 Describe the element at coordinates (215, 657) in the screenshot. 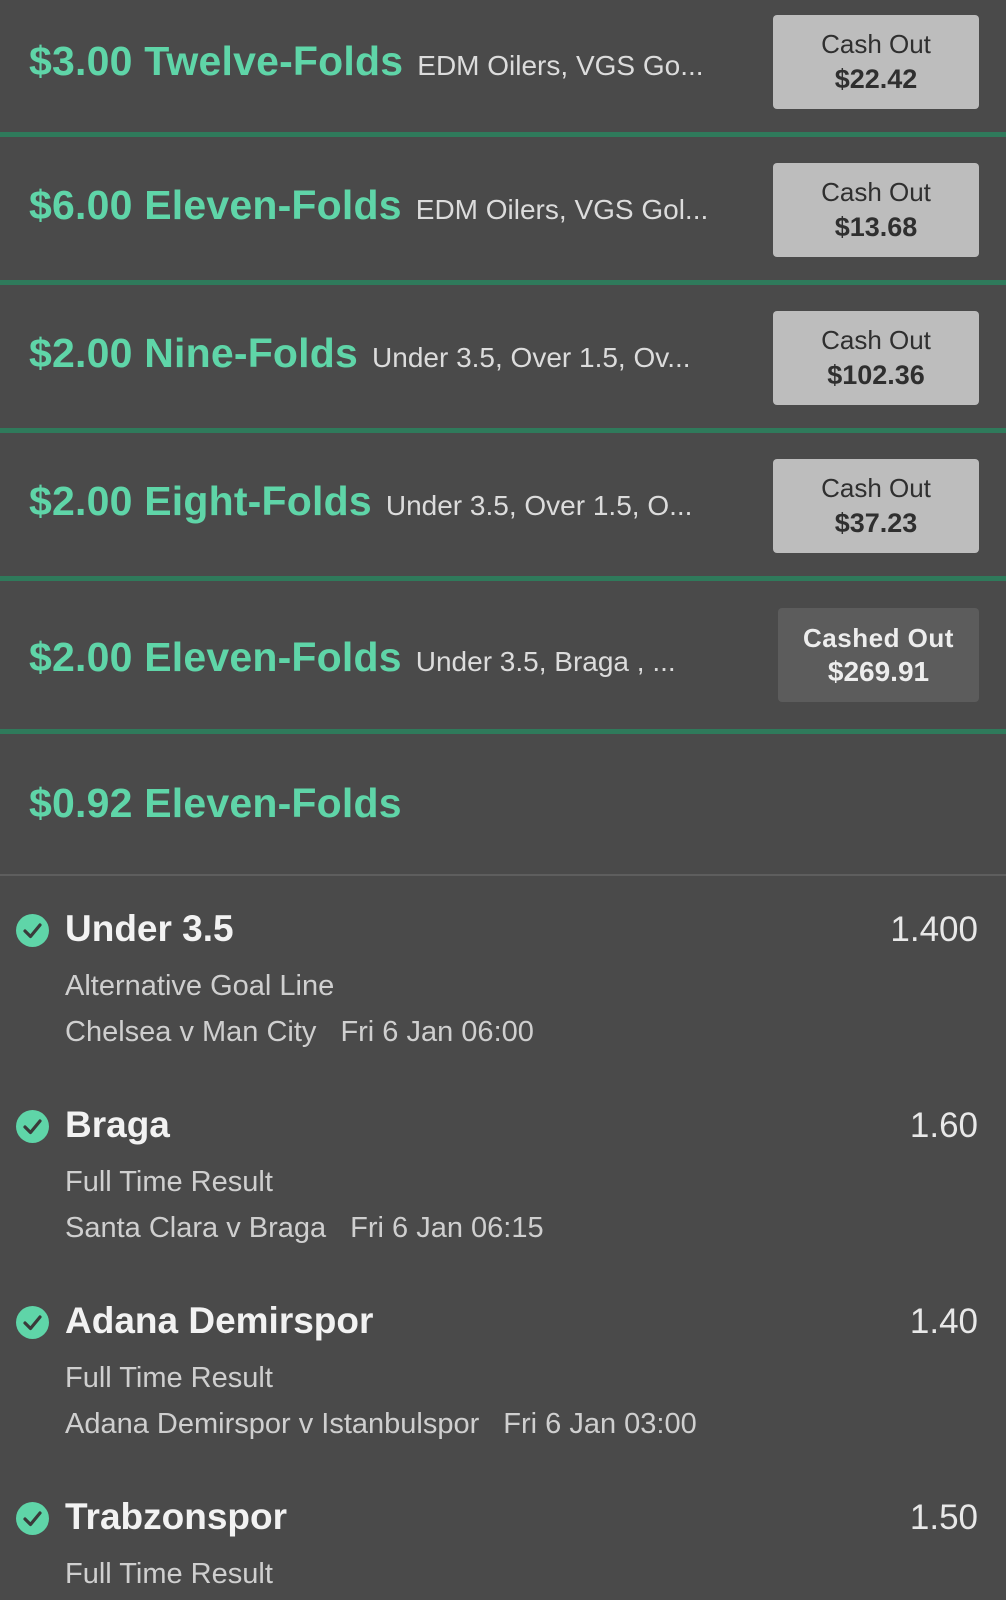

I see `bet-amount-type: $2.00 Eleven-Folds` at that location.